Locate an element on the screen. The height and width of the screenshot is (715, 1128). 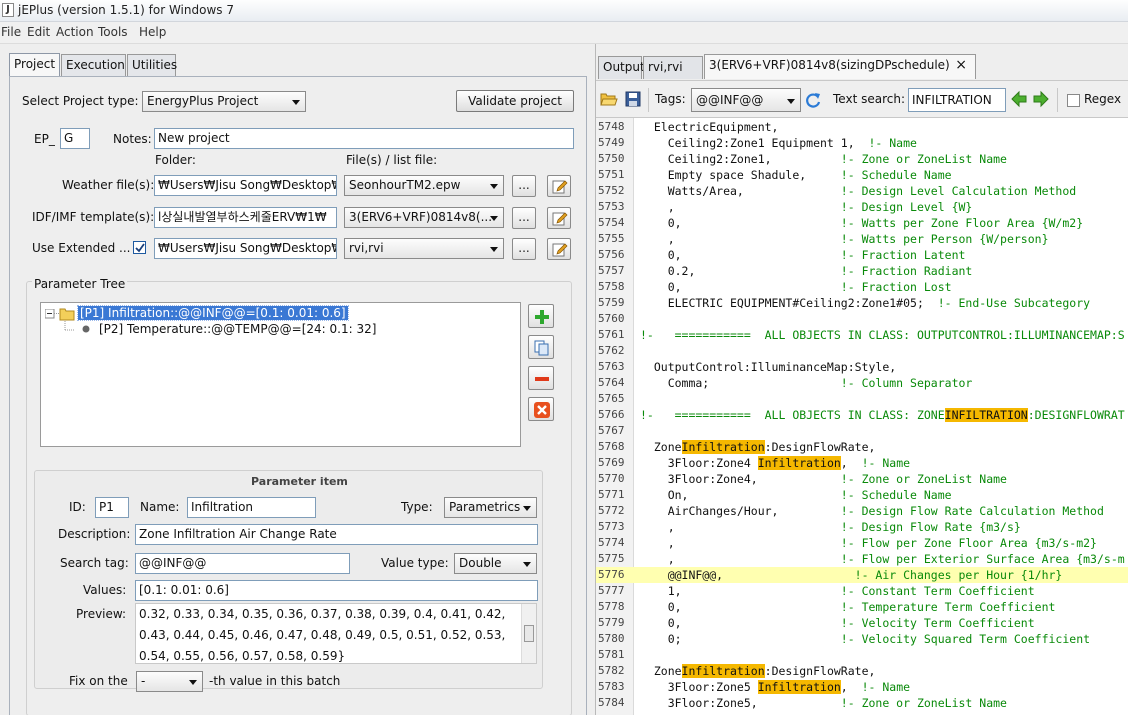
preview-scrollbar is located at coordinates (528, 633).